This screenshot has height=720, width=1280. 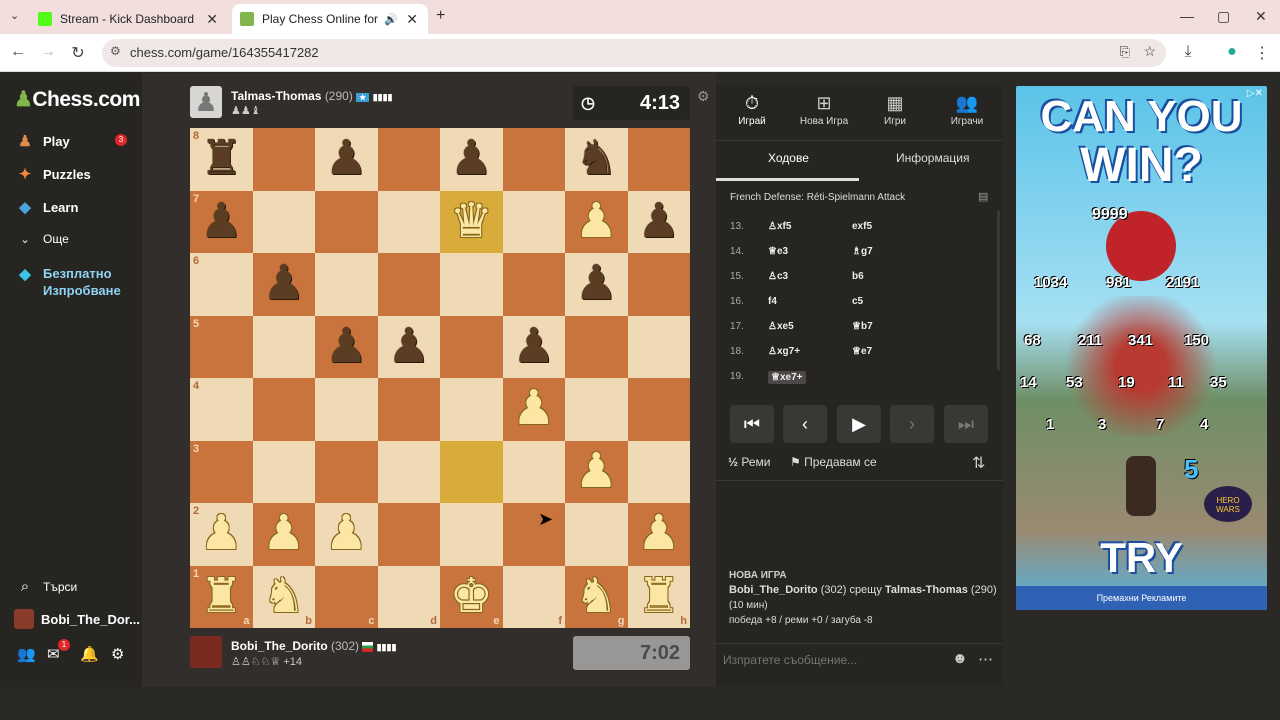 I want to click on square-h7: ♟, so click(x=658, y=221).